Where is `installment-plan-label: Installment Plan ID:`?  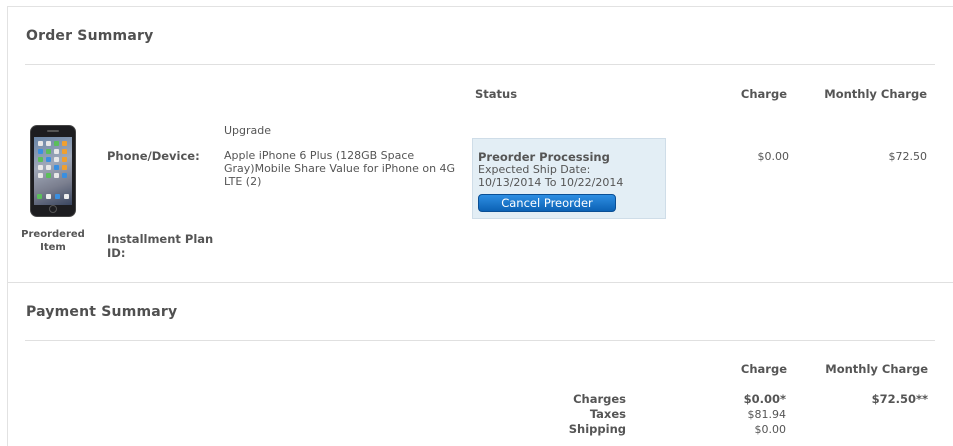
installment-plan-label: Installment Plan ID: is located at coordinates (160, 246).